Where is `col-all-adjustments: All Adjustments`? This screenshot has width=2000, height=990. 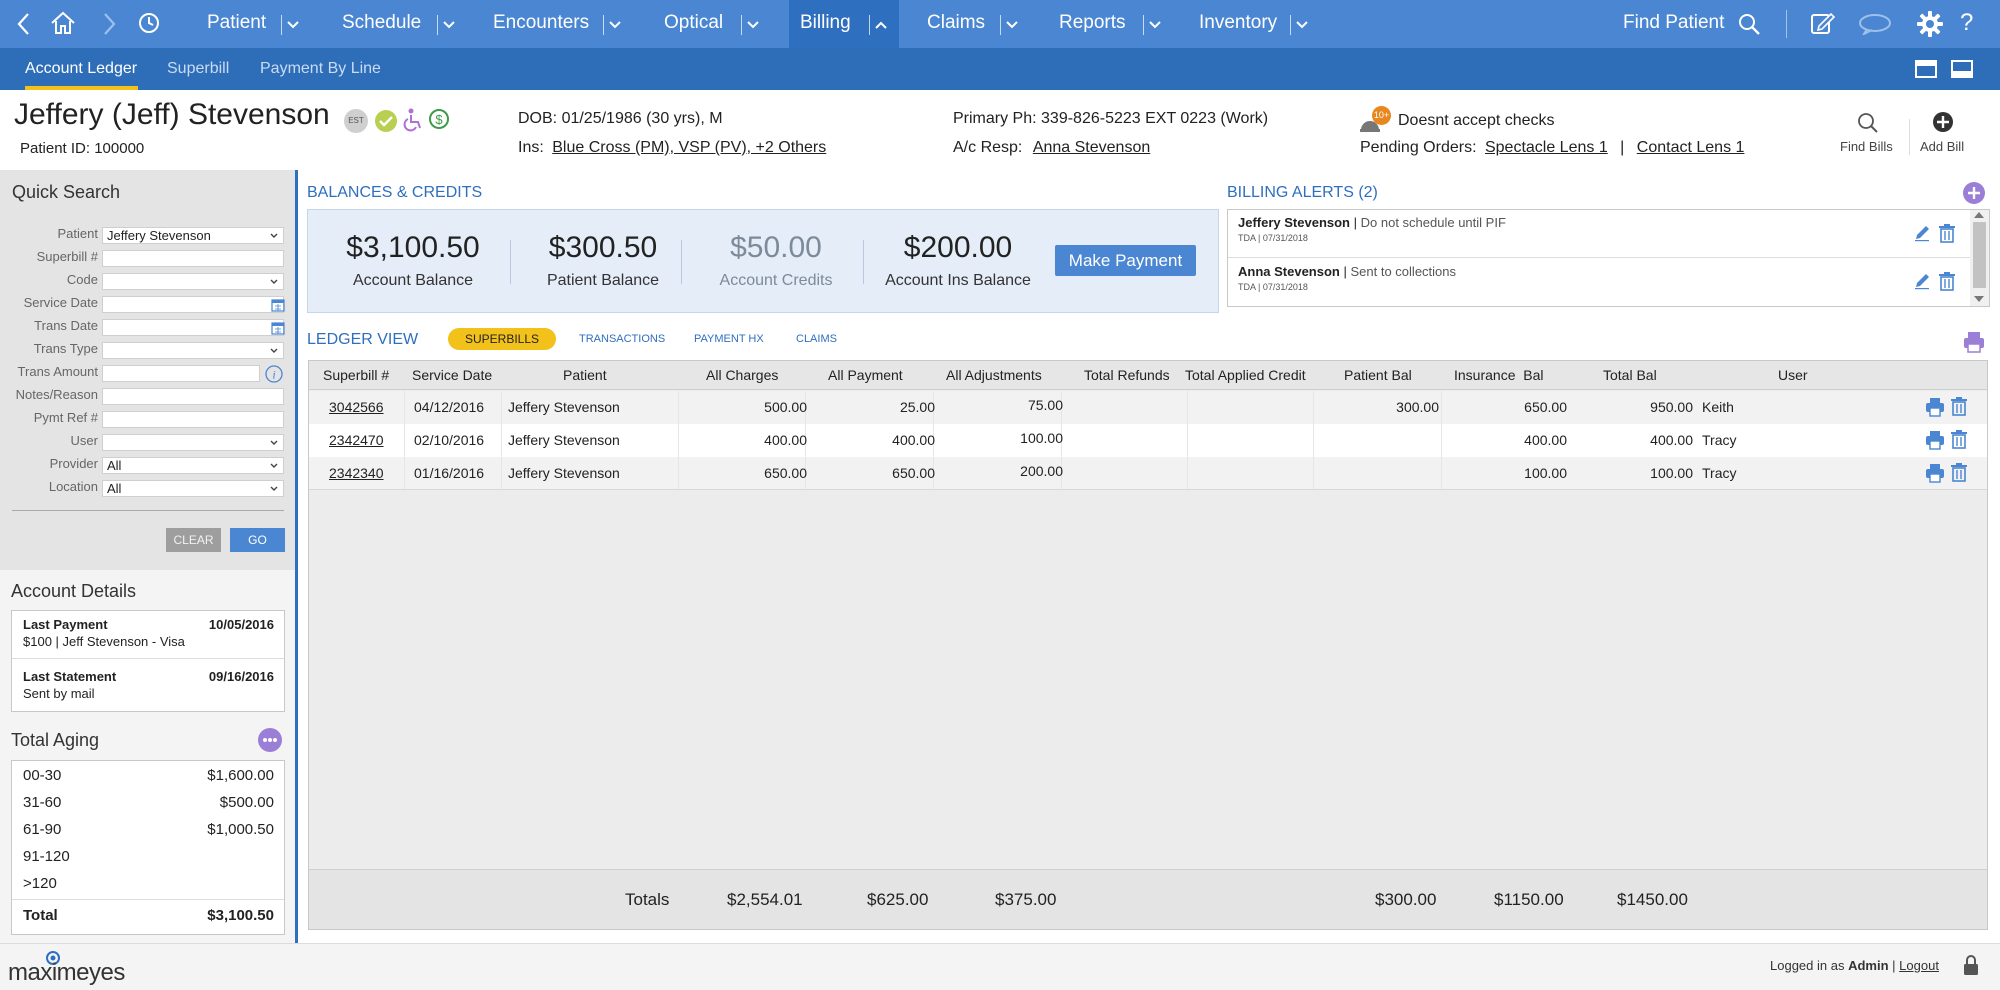 col-all-adjustments: All Adjustments is located at coordinates (994, 375).